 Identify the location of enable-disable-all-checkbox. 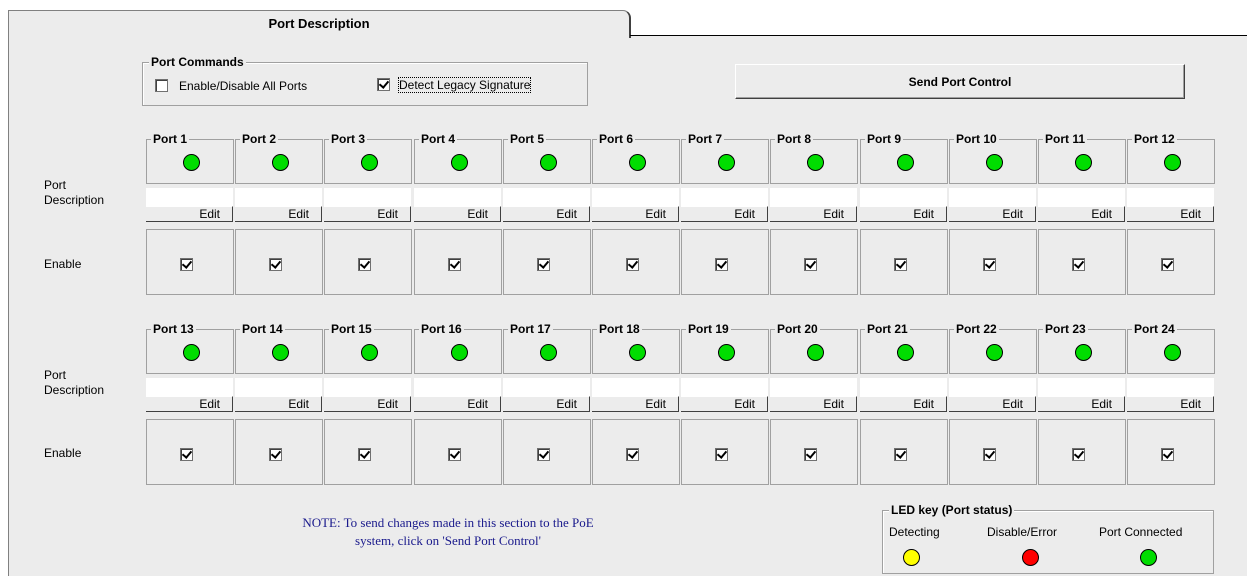
(161, 85).